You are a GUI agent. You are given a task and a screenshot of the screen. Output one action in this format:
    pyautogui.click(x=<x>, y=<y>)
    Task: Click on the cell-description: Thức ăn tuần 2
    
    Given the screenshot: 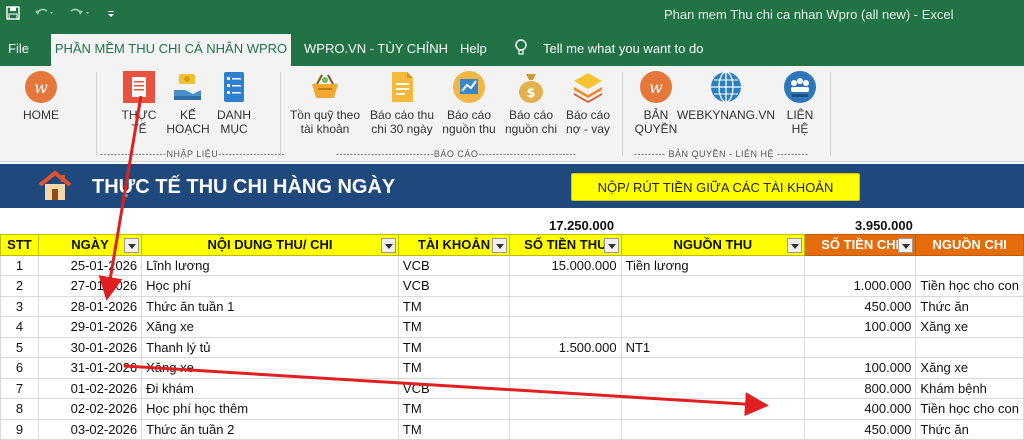 What is the action you would take?
    pyautogui.click(x=270, y=429)
    